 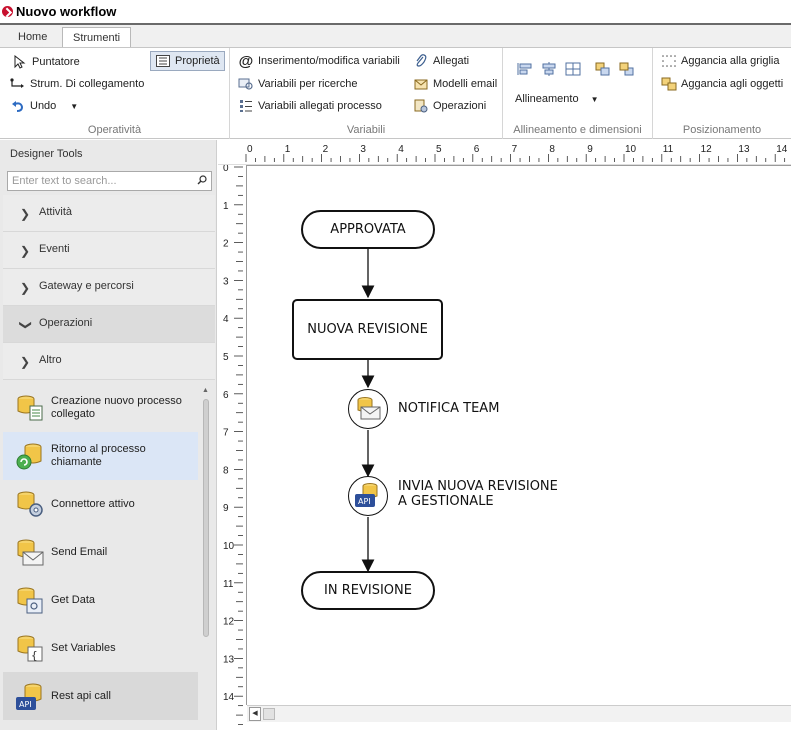 I want to click on align-left-icon, so click(x=525, y=69).